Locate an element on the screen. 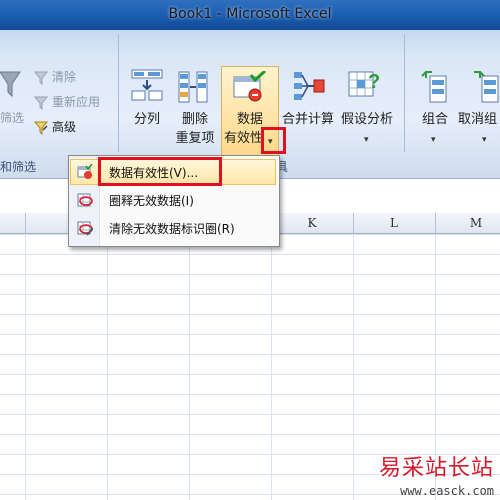 This screenshot has height=500, width=500. menu-item-clear-validation-circles: 清除无效数据标识圈(R) is located at coordinates (173, 228).